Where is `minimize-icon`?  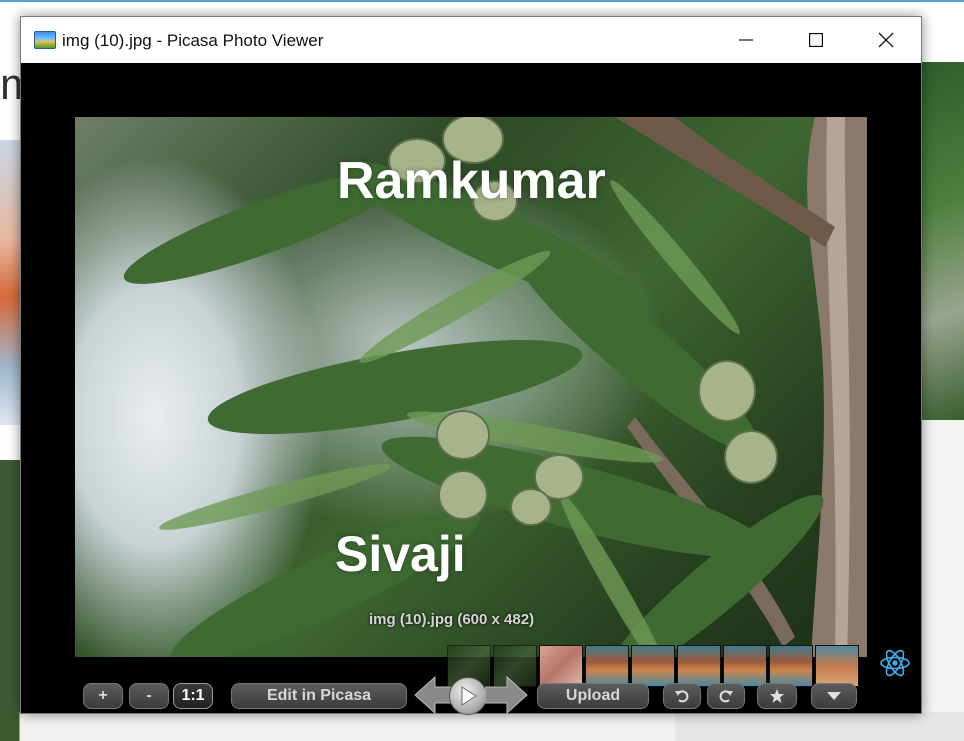 minimize-icon is located at coordinates (746, 40).